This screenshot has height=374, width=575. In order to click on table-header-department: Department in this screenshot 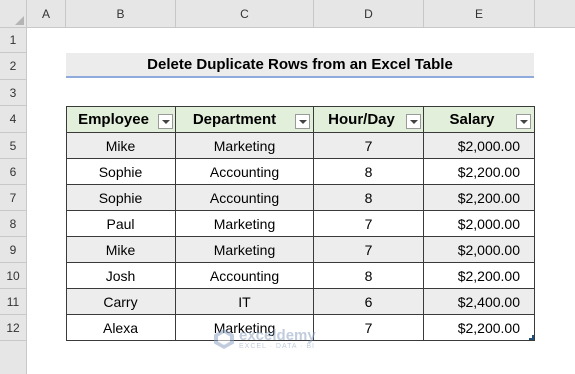, I will do `click(245, 119)`.